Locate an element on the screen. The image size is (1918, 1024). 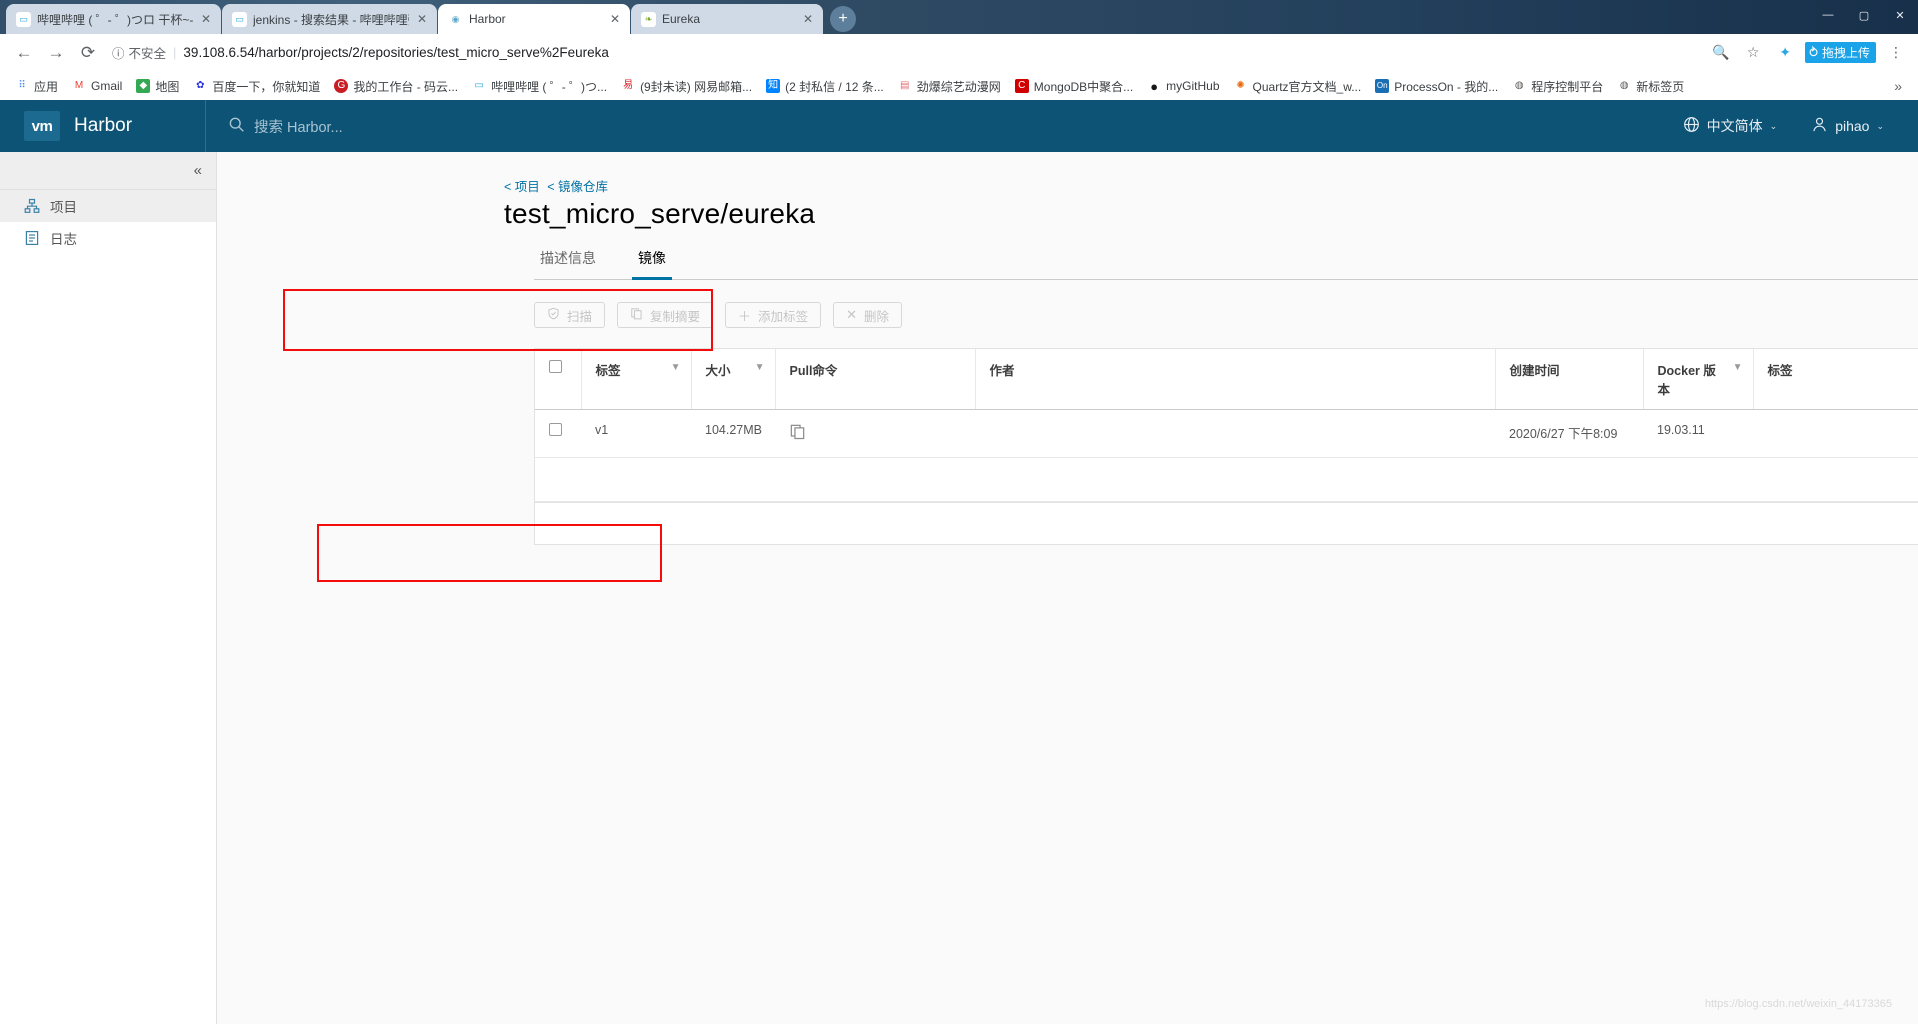
copy-digest-button: 复制摘要 is located at coordinates (665, 315).